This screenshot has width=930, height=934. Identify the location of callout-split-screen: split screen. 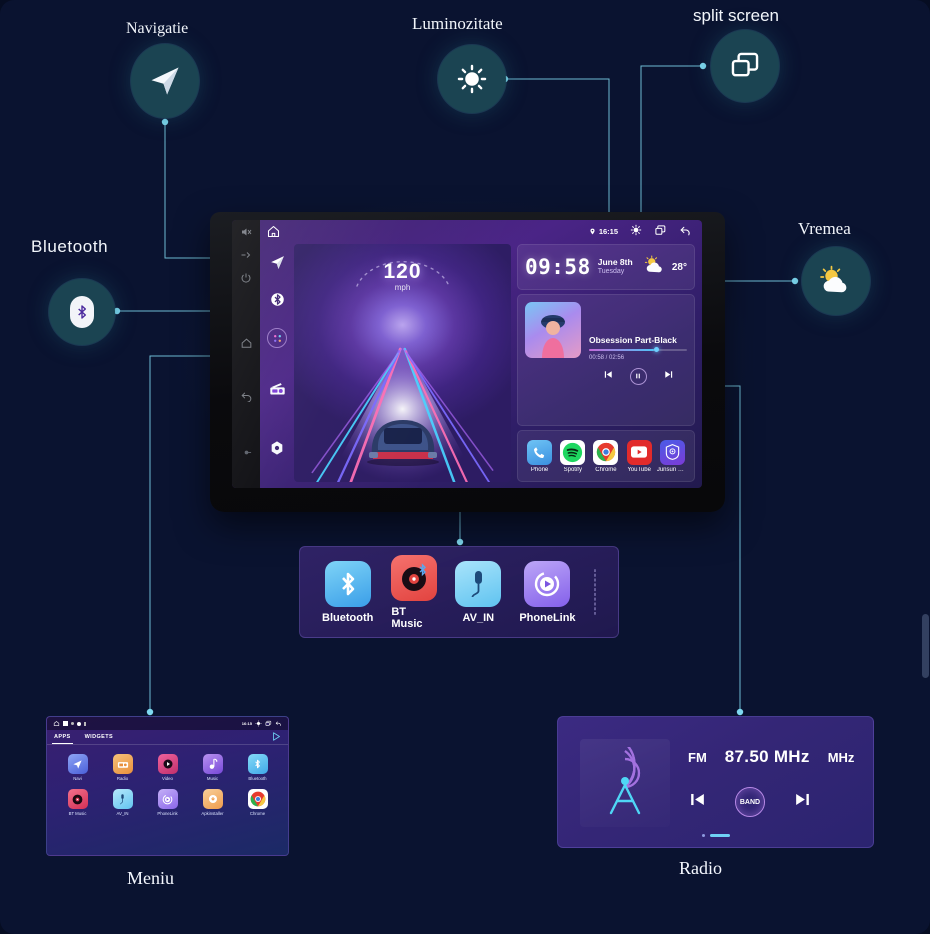
(736, 54).